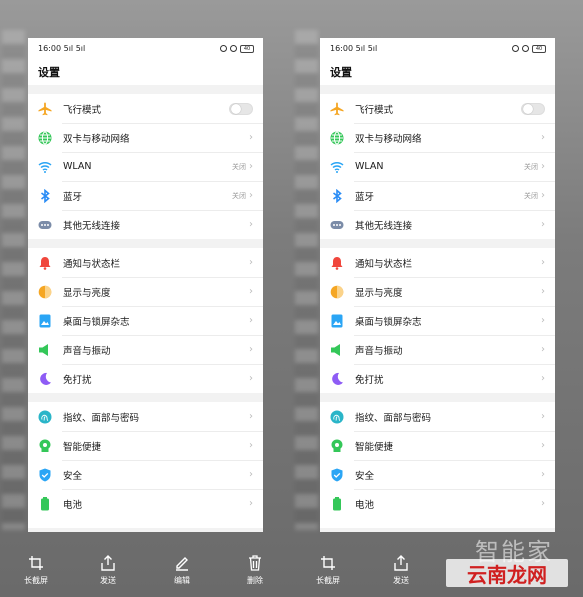 This screenshot has width=583, height=597. What do you see at coordinates (108, 569) in the screenshot?
I see `toolbar-send: 发送` at bounding box center [108, 569].